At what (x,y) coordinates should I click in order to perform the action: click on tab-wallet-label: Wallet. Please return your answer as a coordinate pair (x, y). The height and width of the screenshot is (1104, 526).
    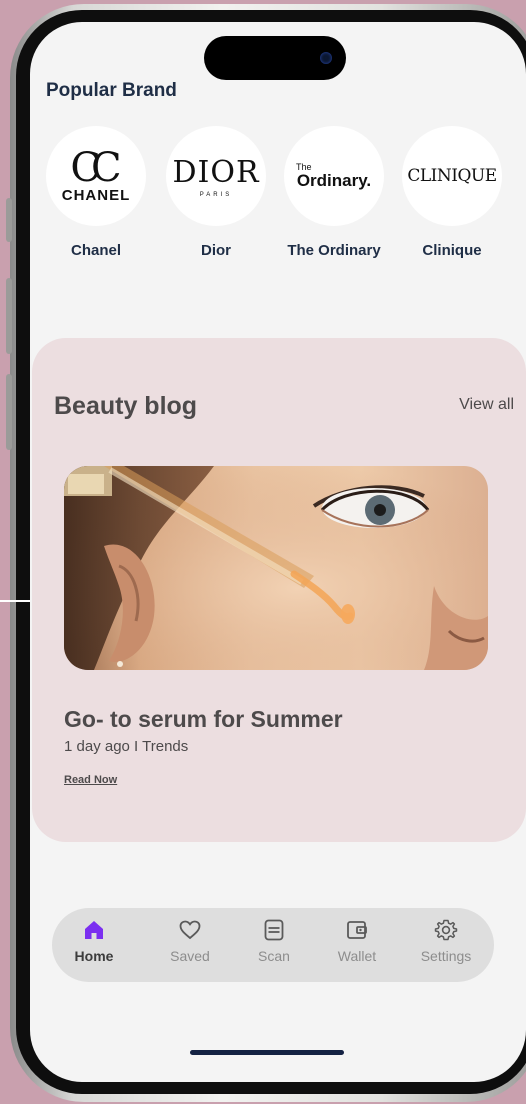
    Looking at the image, I should click on (357, 956).